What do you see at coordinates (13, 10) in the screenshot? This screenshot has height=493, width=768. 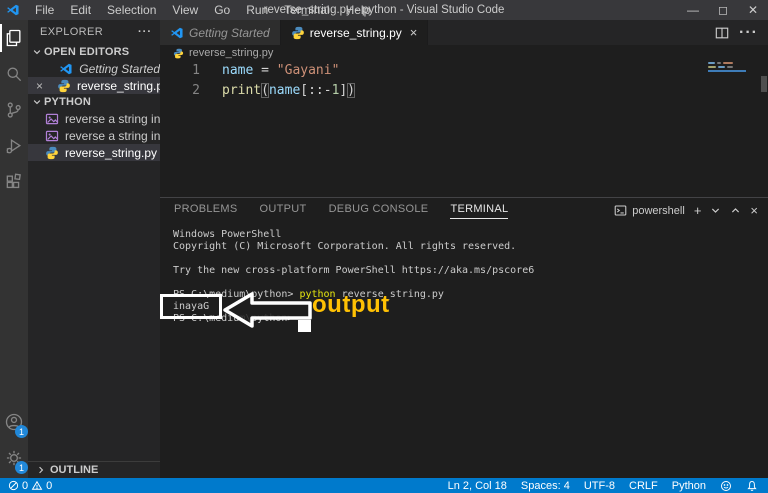 I see `vscode-logo-icon` at bounding box center [13, 10].